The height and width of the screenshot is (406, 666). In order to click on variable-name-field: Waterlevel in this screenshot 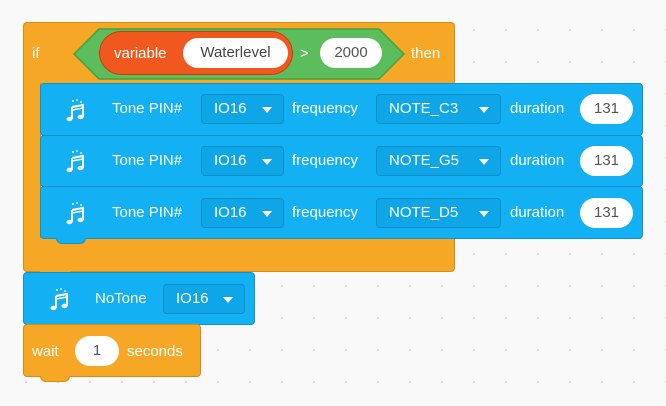, I will do `click(235, 53)`.